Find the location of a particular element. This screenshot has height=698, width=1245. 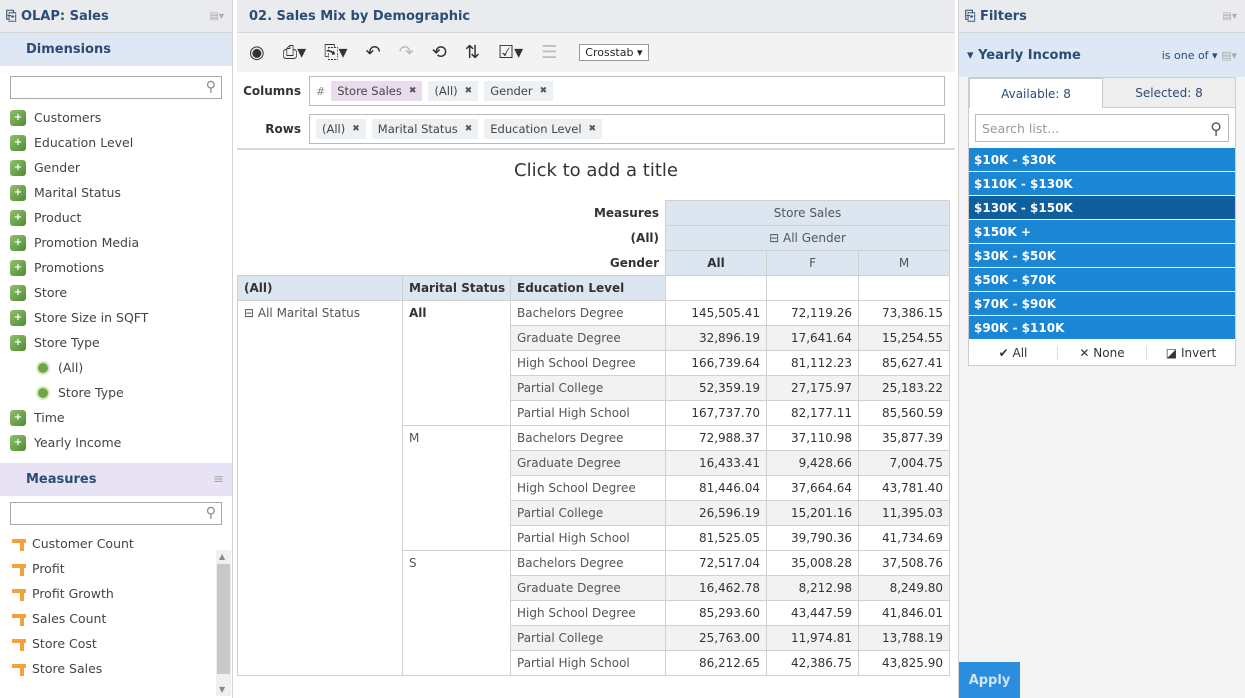

dimension-label: Customers is located at coordinates (68, 117).